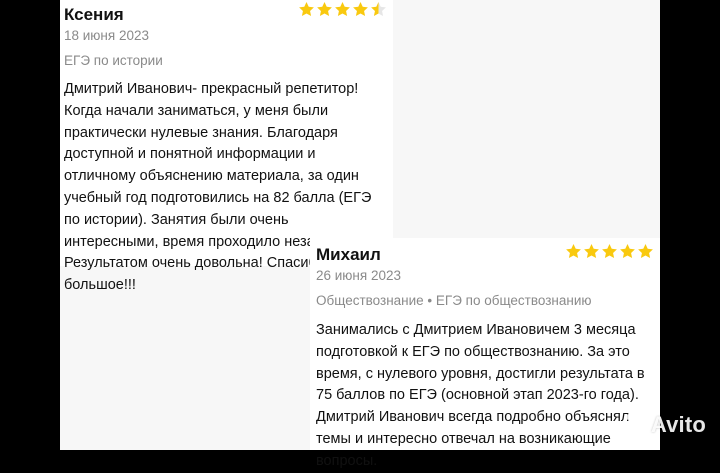 Image resolution: width=720 pixels, height=473 pixels. What do you see at coordinates (358, 275) in the screenshot?
I see `review-date: 26 июня 2023` at bounding box center [358, 275].